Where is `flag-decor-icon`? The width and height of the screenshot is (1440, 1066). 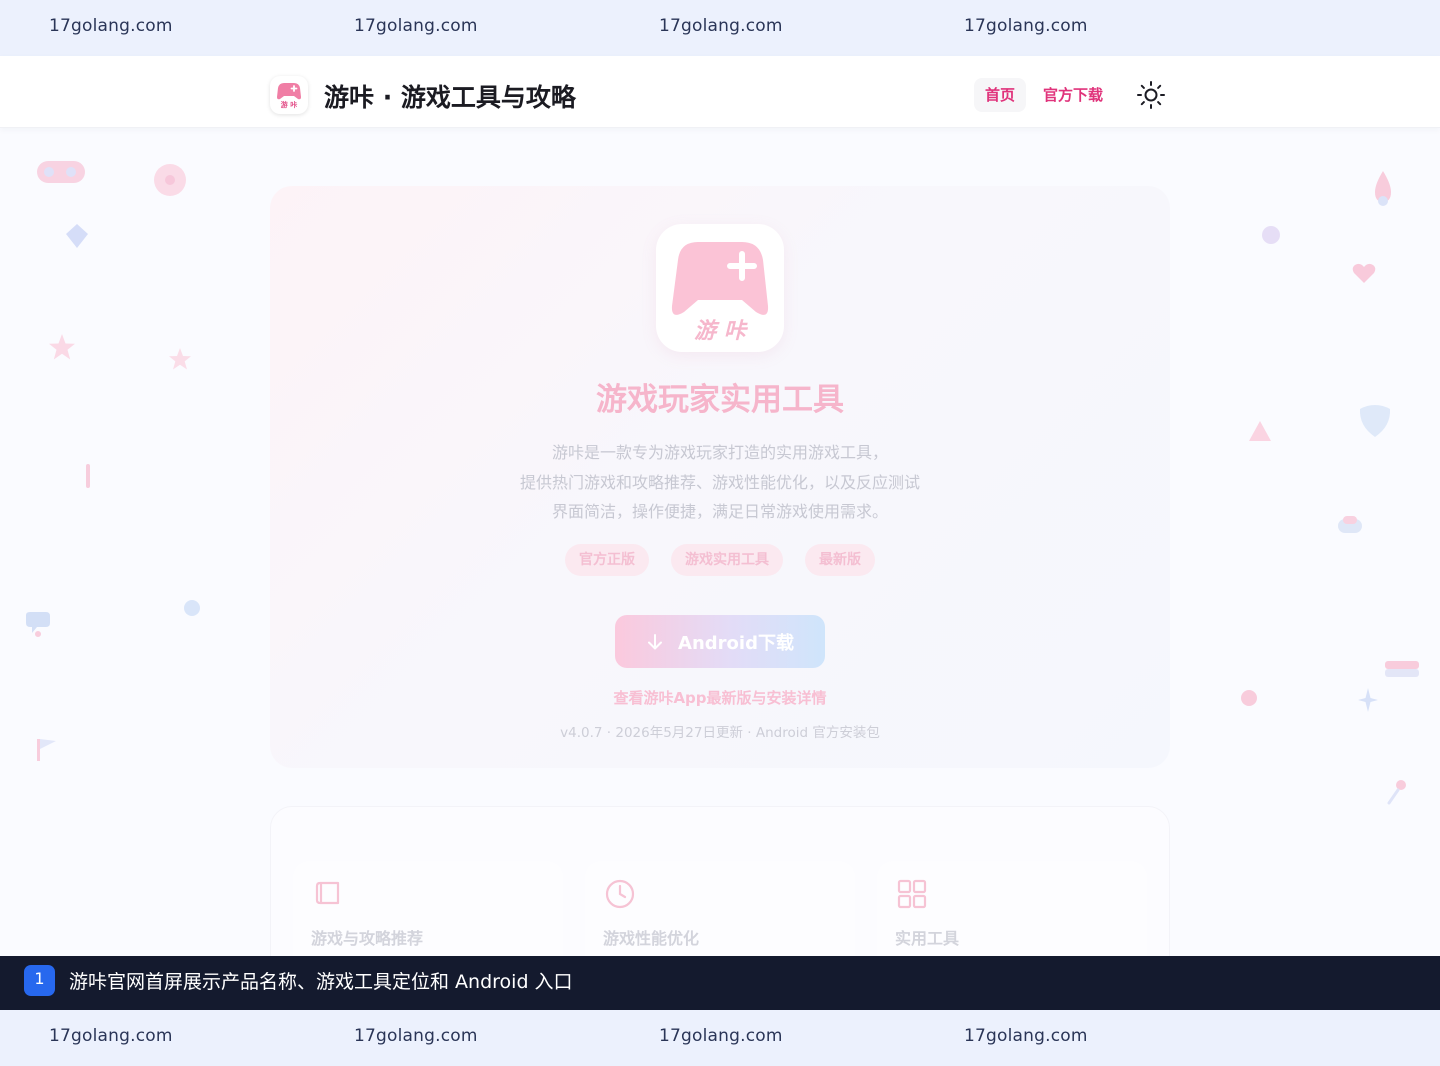 flag-decor-icon is located at coordinates (46, 750).